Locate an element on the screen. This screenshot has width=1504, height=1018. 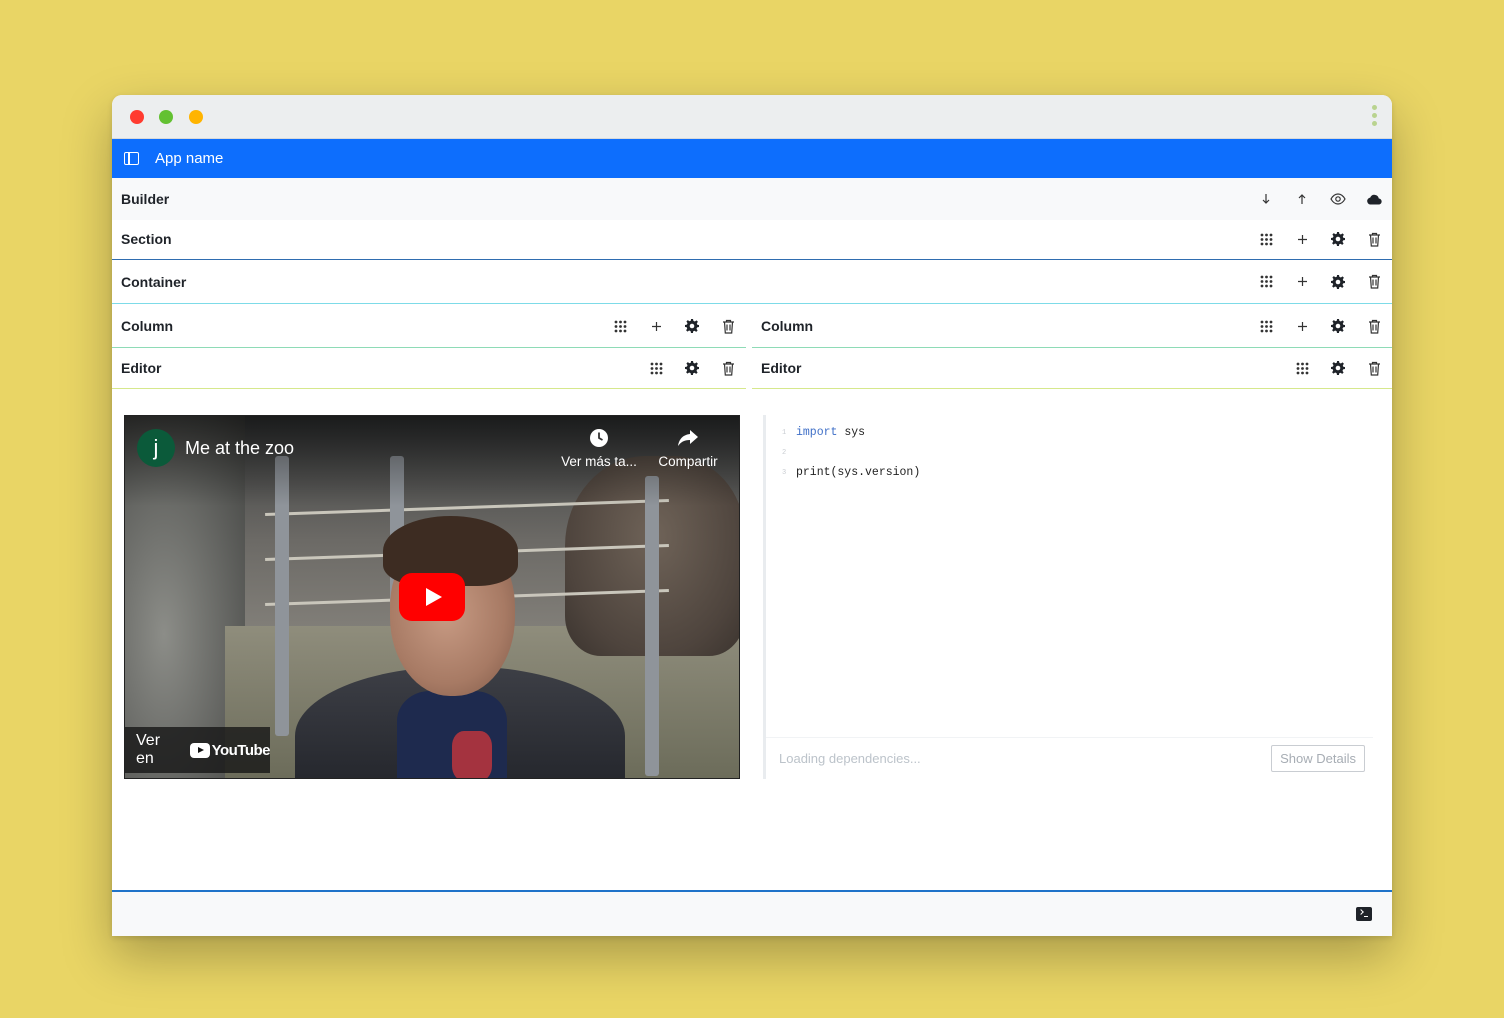
window-titlebar is located at coordinates (752, 117).